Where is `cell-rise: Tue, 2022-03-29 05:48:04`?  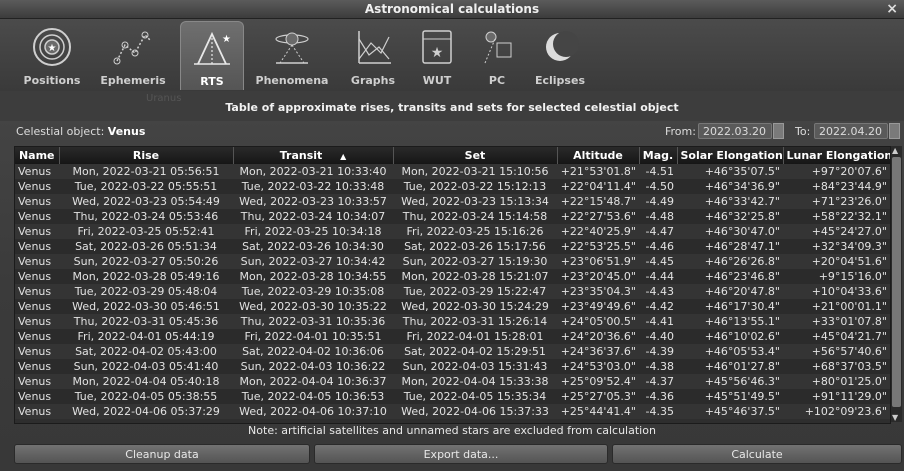 cell-rise: Tue, 2022-03-29 05:48:04 is located at coordinates (146, 291).